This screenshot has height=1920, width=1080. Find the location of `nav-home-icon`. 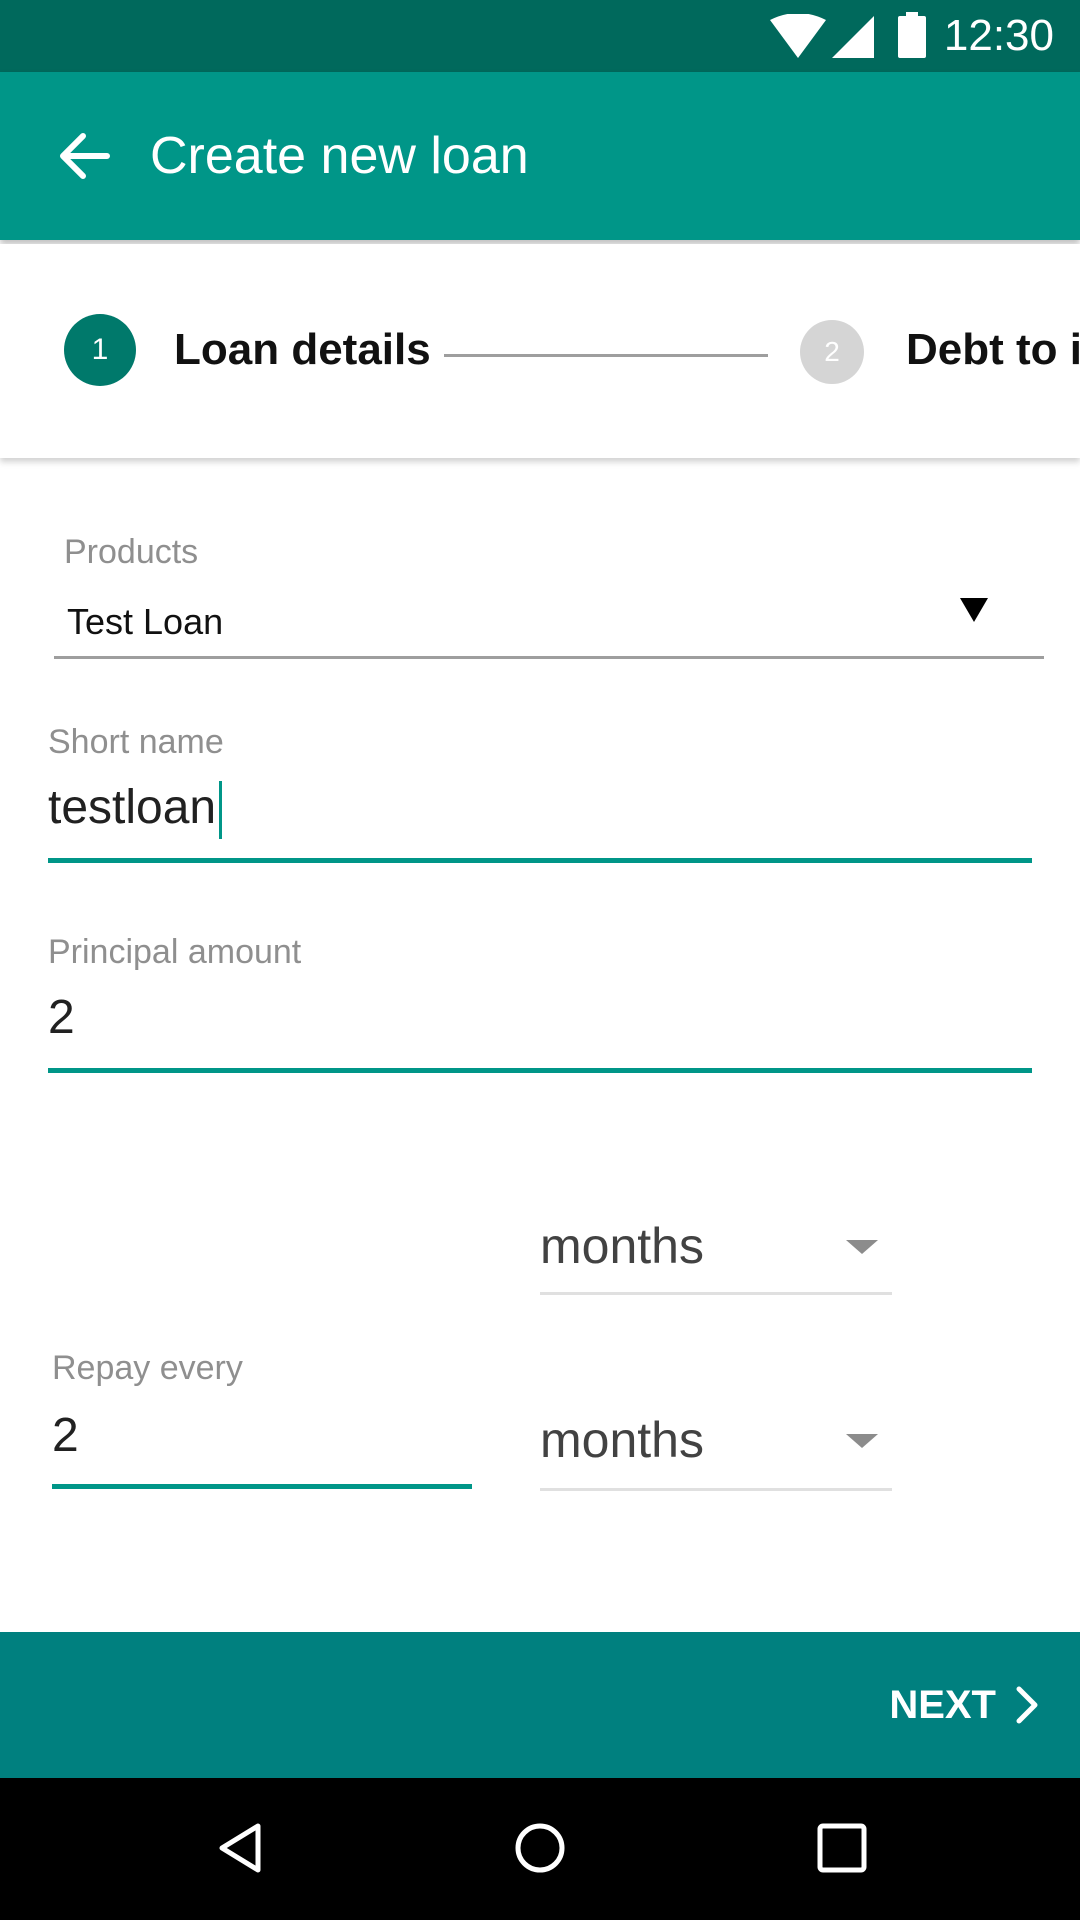

nav-home-icon is located at coordinates (540, 1848).